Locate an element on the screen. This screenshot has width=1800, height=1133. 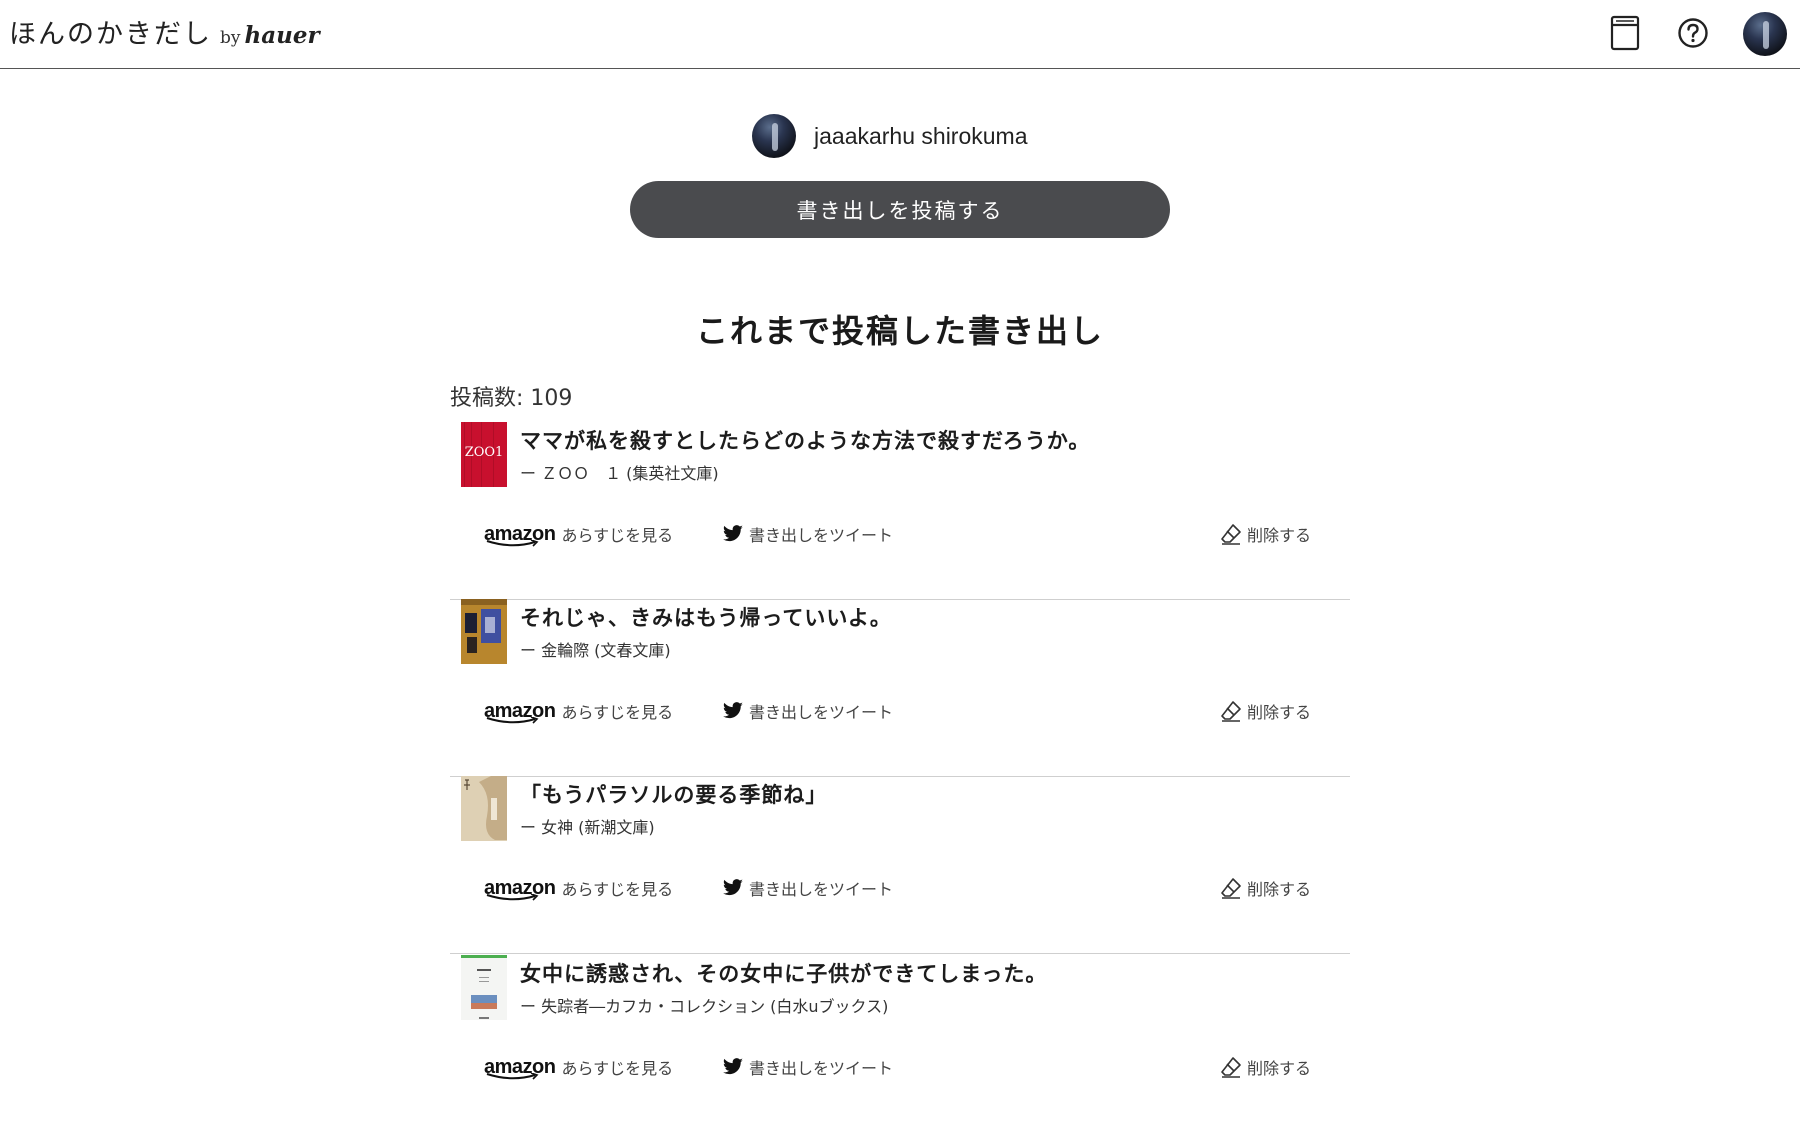
entry-quote: それじゃ、きみはもう帰っていいよ。 is located at coordinates (706, 617).